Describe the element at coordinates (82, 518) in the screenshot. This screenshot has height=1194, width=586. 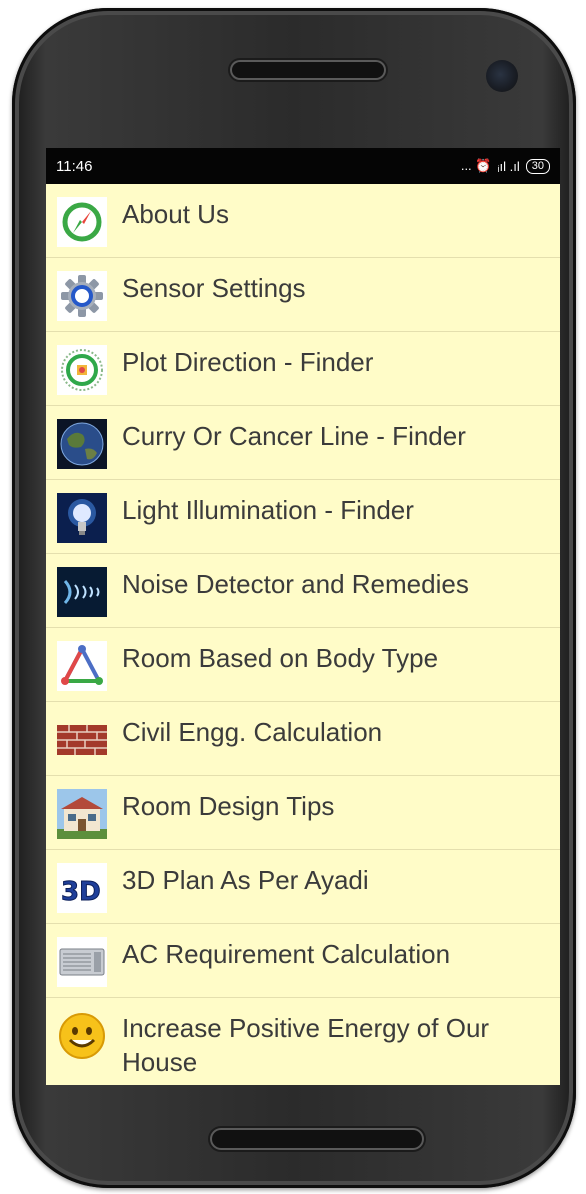
I see `light-bulb-icon` at that location.